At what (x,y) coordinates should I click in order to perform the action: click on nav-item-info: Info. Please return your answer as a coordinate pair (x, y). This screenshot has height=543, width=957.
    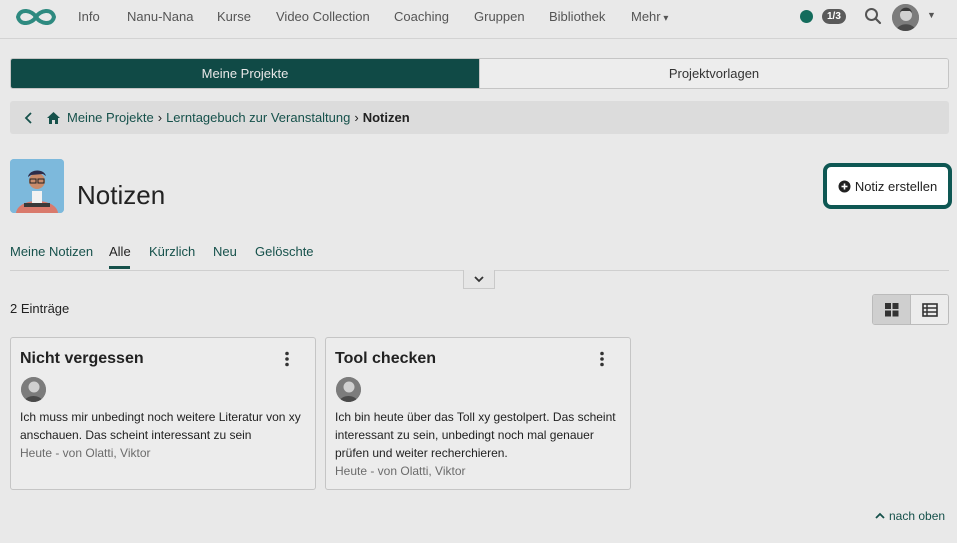
    Looking at the image, I should click on (89, 16).